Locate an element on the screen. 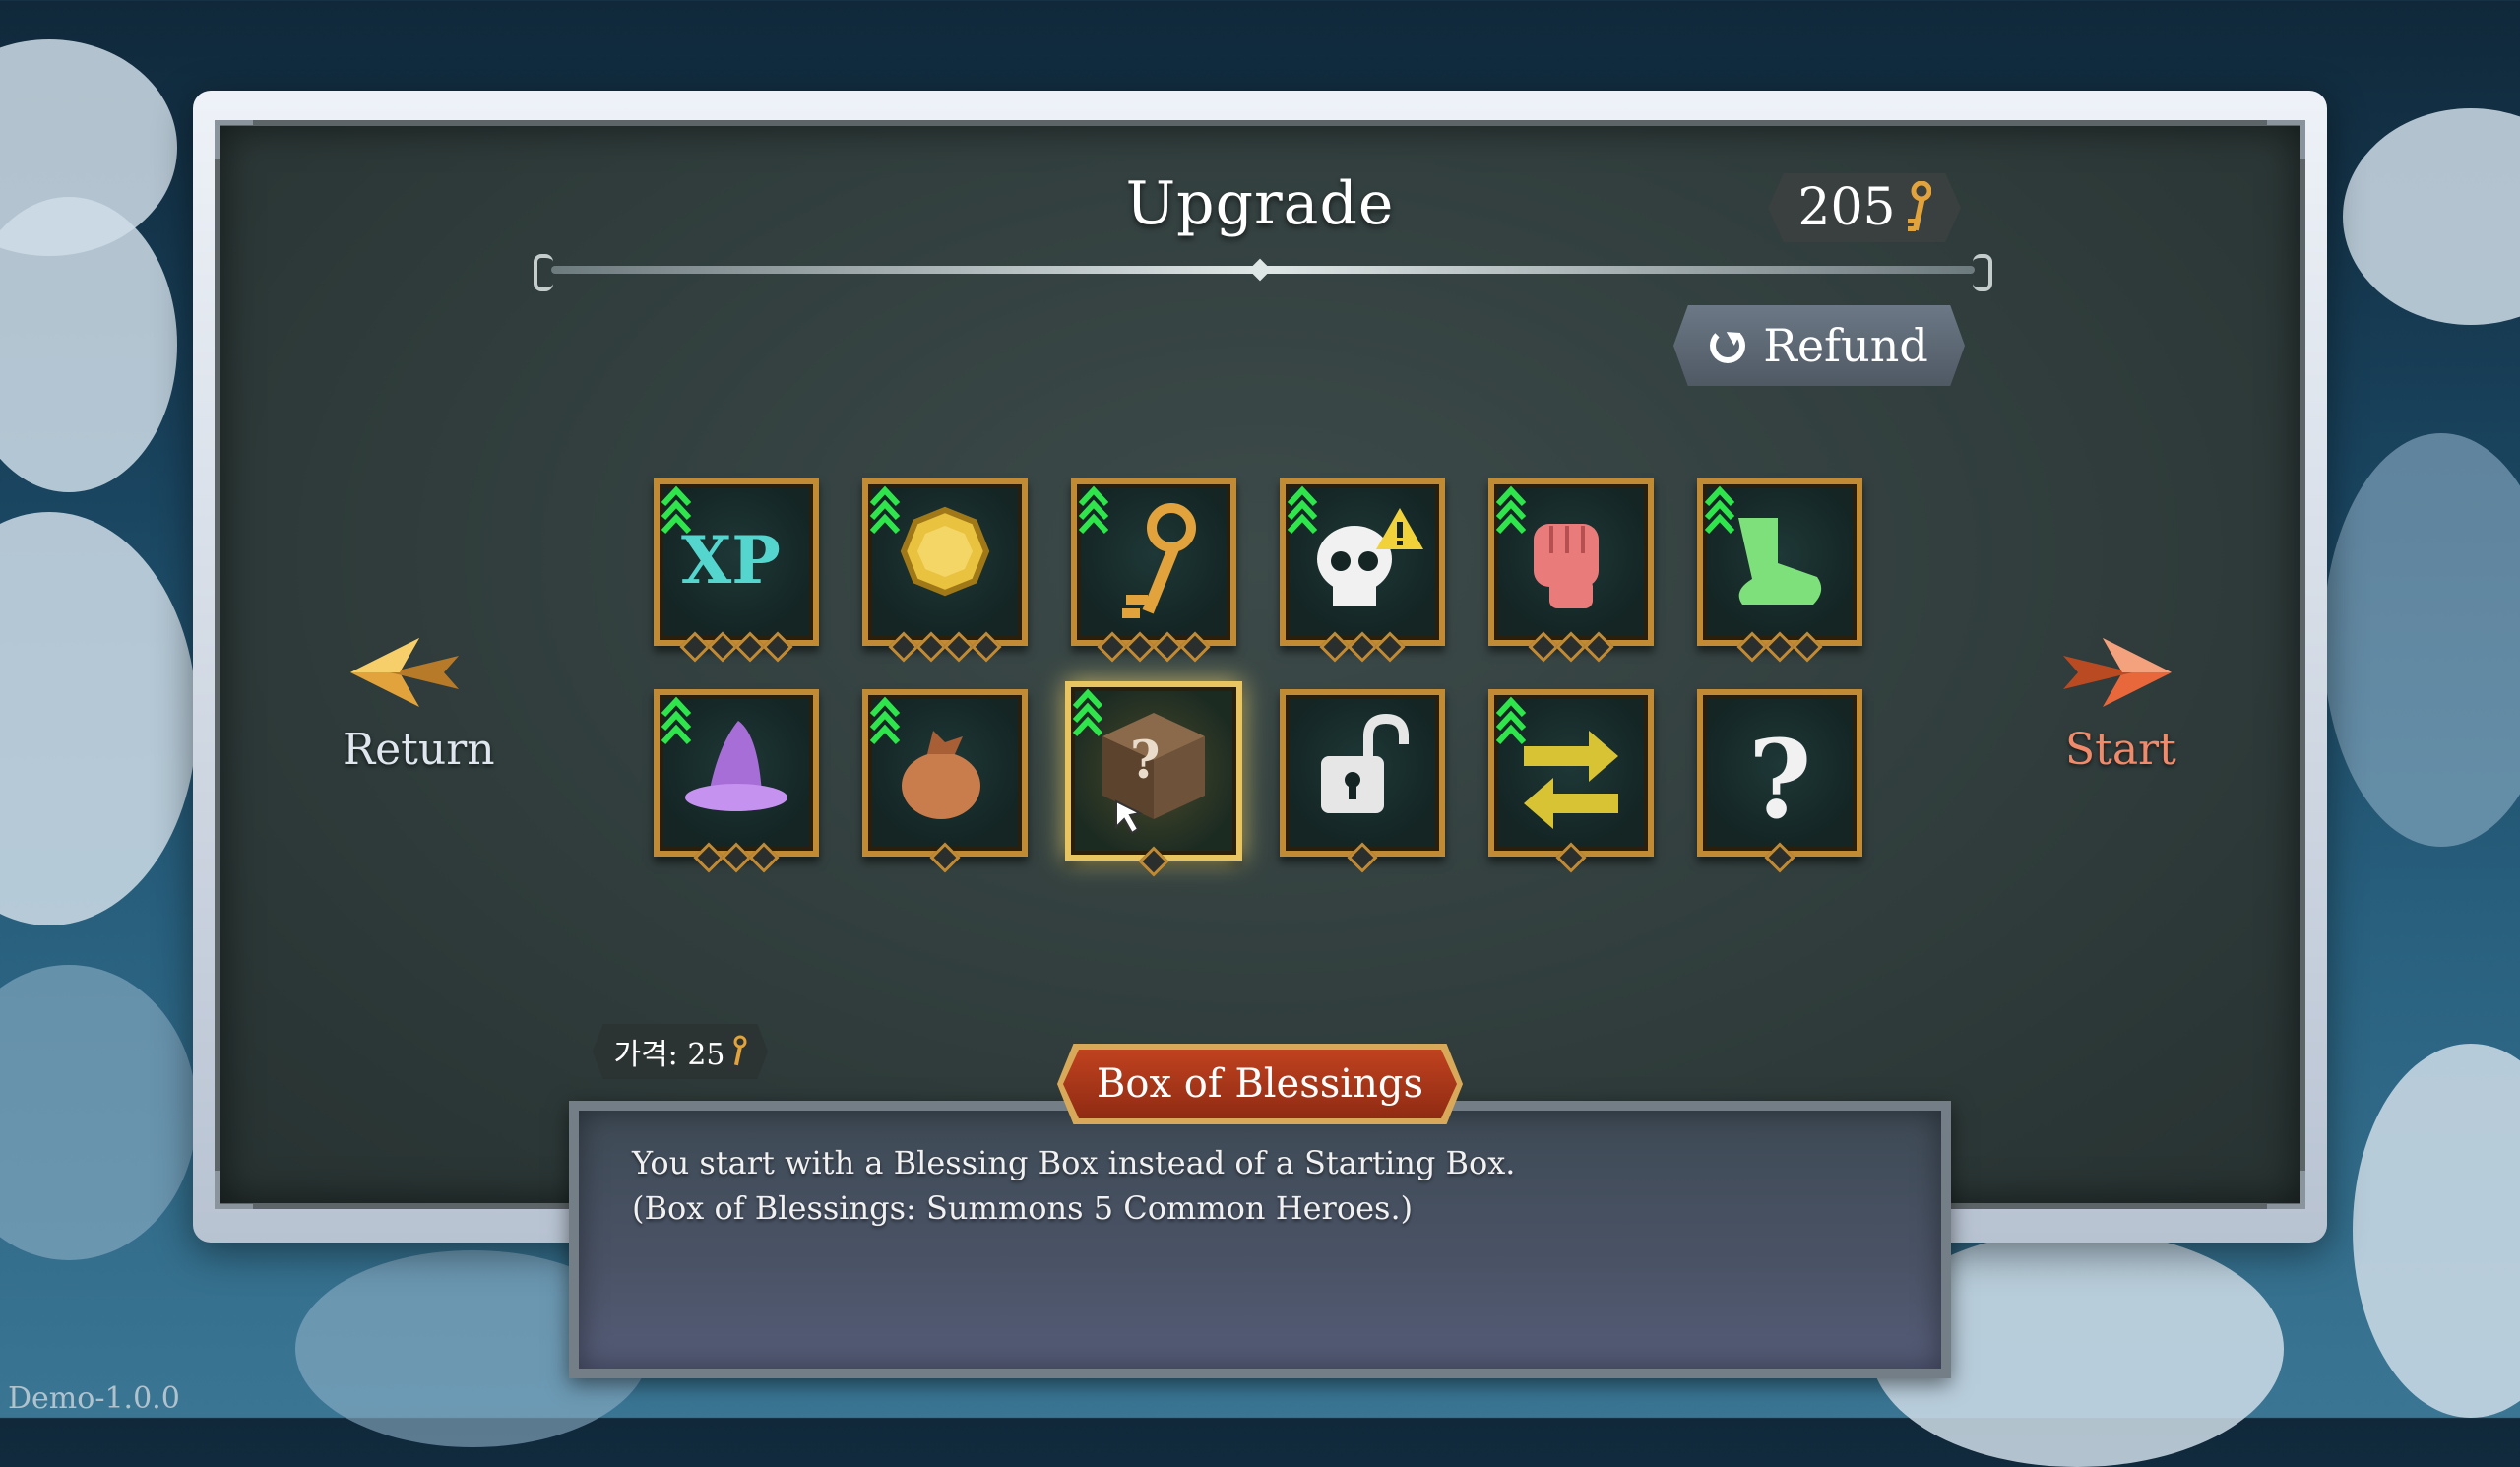  description-title: Box of Blessings is located at coordinates (1260, 1084).